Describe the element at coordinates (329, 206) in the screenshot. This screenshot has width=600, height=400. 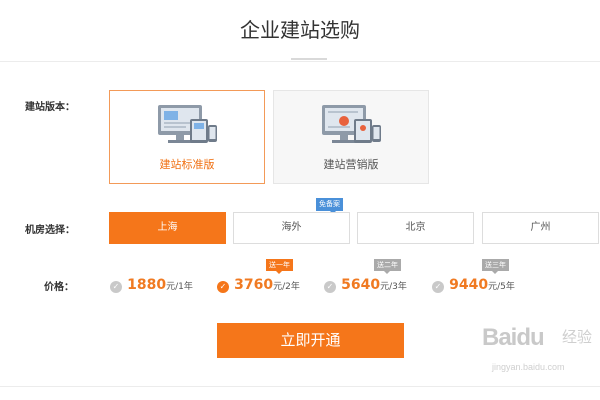
I see `no-filing-badge: 免备案` at that location.